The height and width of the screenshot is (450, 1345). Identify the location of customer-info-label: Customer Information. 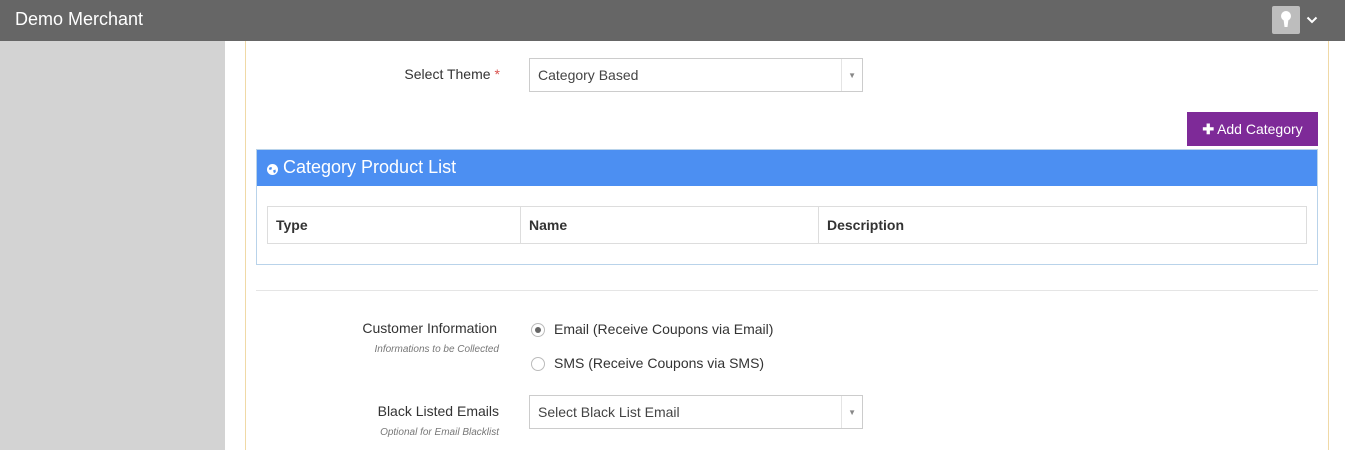
(429, 328).